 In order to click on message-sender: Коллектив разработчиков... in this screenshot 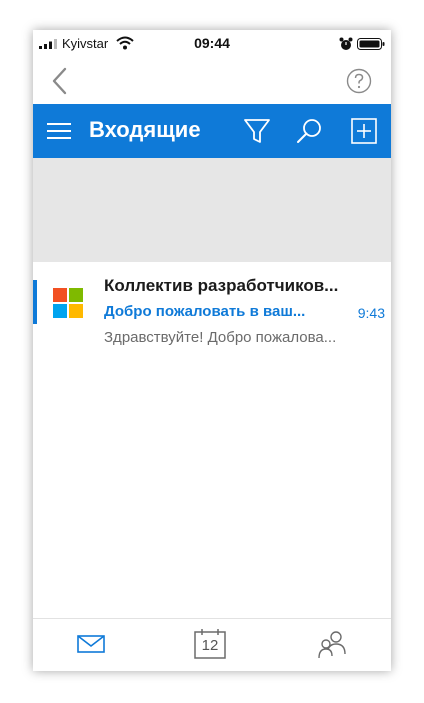, I will do `click(221, 285)`.